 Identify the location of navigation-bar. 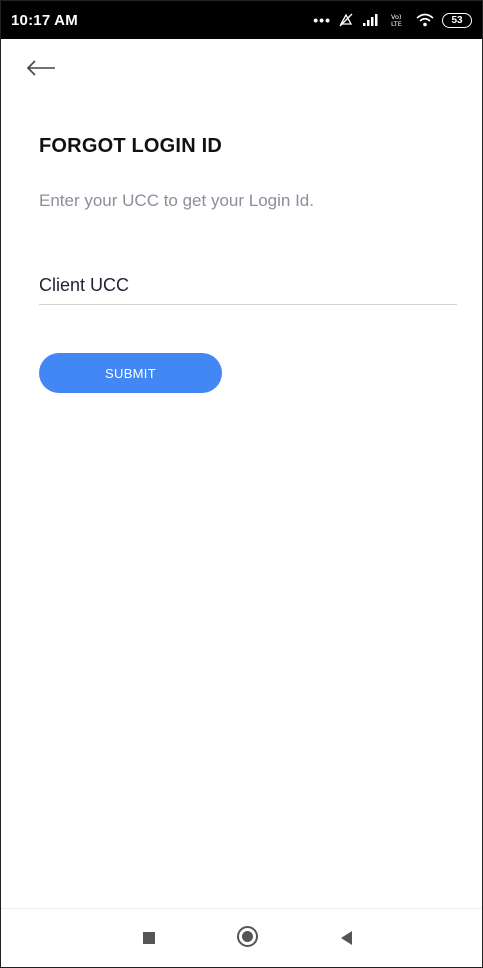
(241, 937).